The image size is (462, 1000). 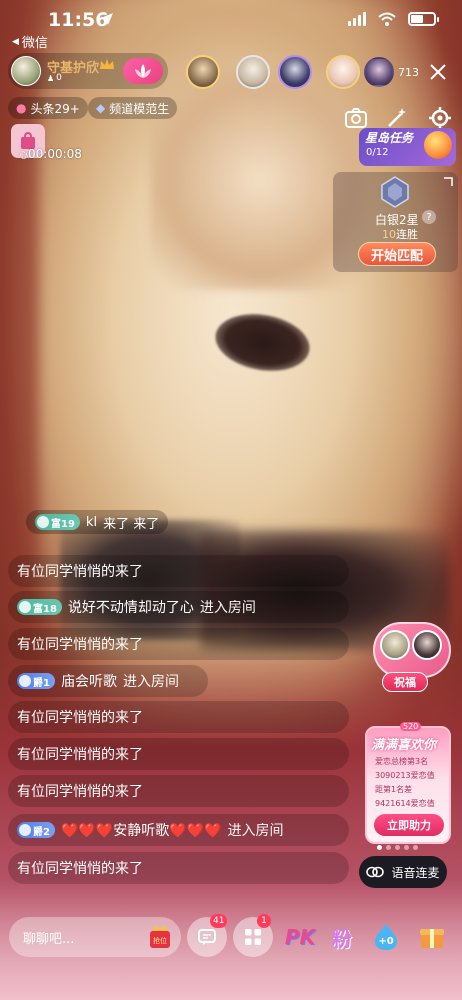 What do you see at coordinates (141, 830) in the screenshot?
I see `chat-user-name: ❤️❤️❤️安静听歌❤️❤️❤️` at bounding box center [141, 830].